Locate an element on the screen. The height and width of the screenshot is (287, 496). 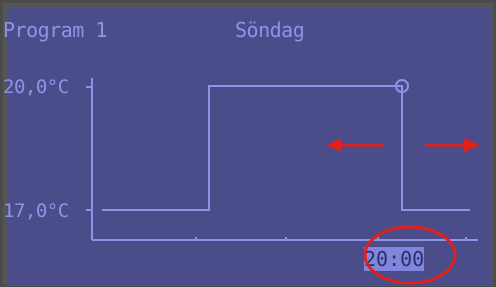
selected-time-value: 20:00 is located at coordinates (394, 259).